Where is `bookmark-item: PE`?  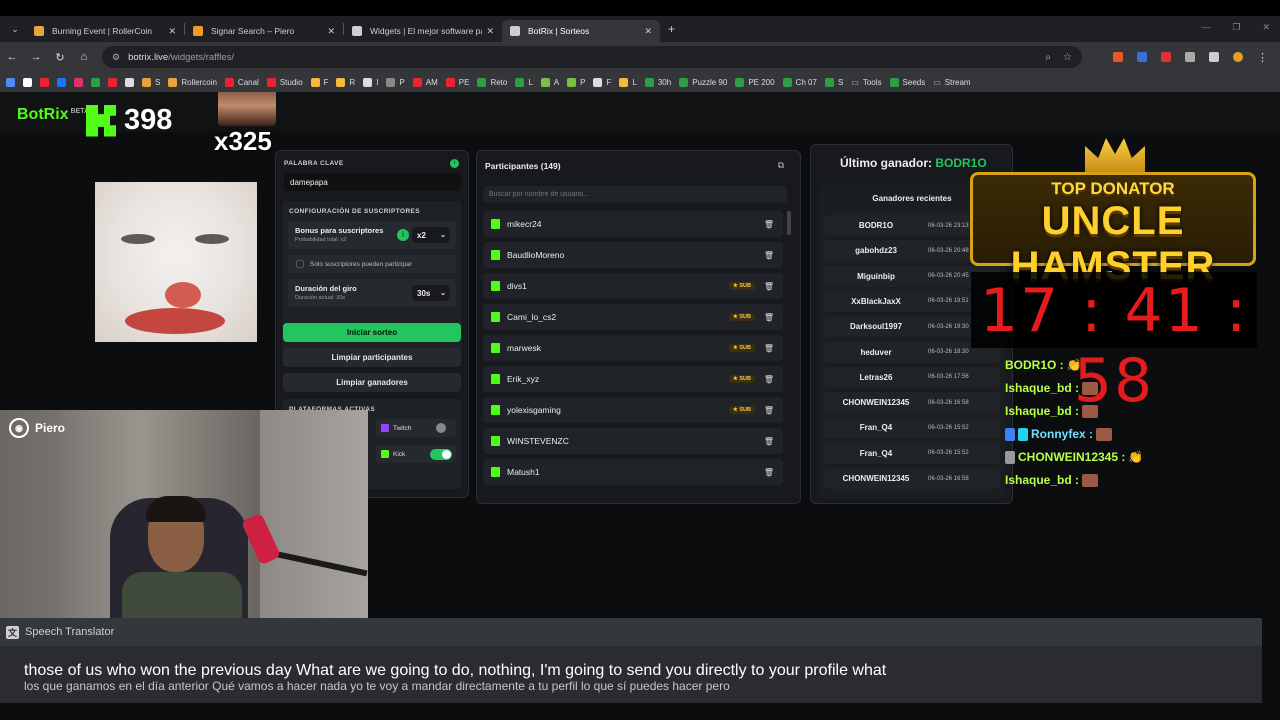
bookmark-item: PE is located at coordinates (457, 82).